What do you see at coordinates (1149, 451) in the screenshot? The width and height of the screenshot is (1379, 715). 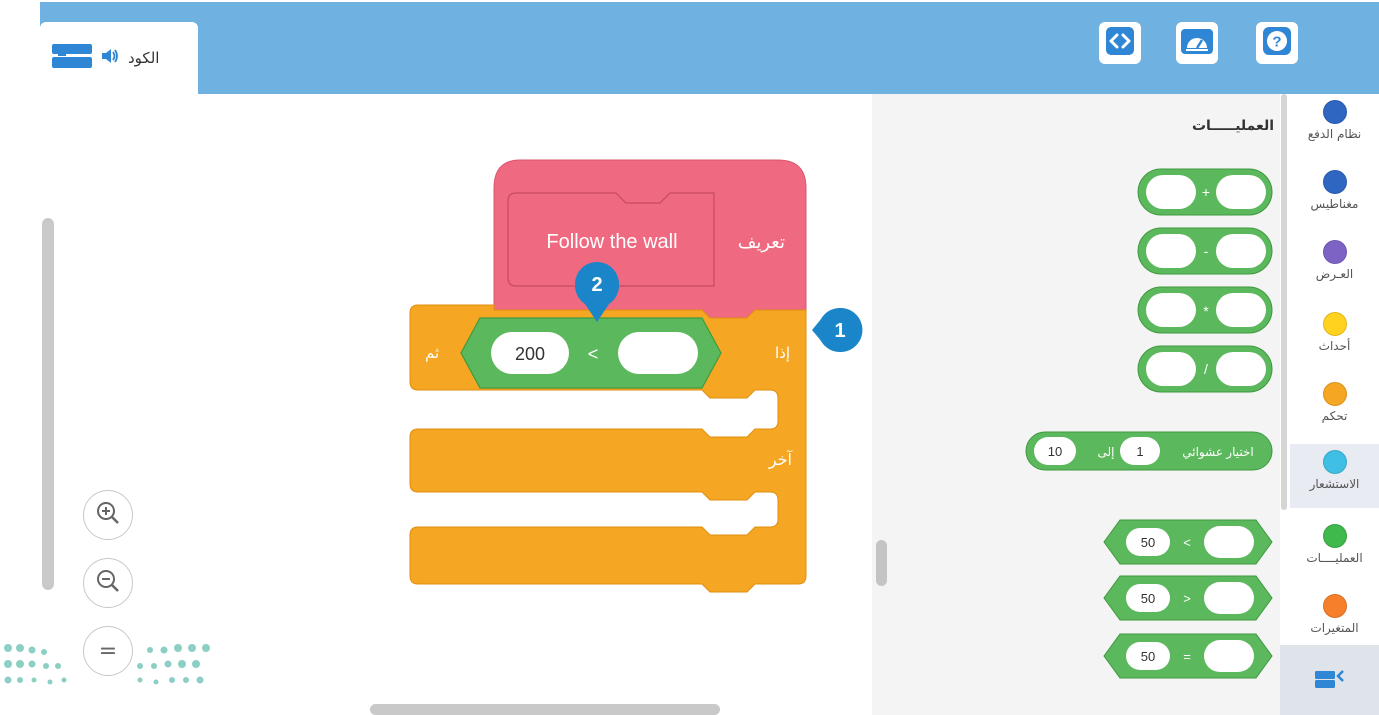 I see `random-block: 10 إلى 1 اختيار عشوائي` at bounding box center [1149, 451].